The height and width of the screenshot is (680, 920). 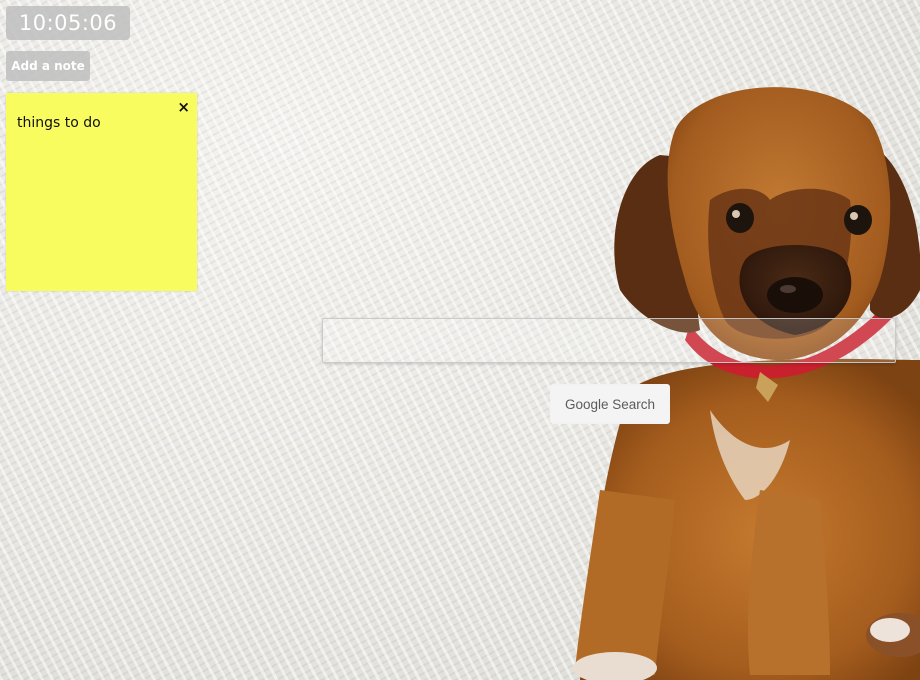 I want to click on google-search-button: Google Search, so click(x=610, y=404).